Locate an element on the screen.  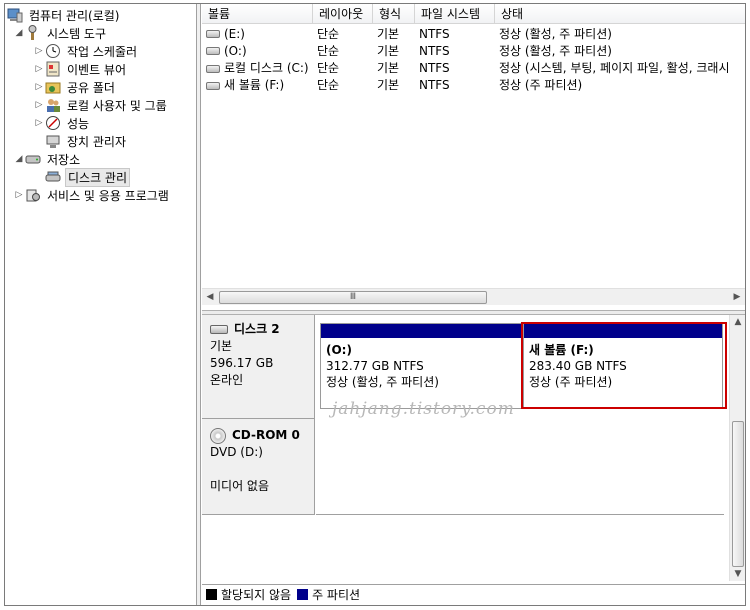
device-manager-icon is located at coordinates (53, 141).